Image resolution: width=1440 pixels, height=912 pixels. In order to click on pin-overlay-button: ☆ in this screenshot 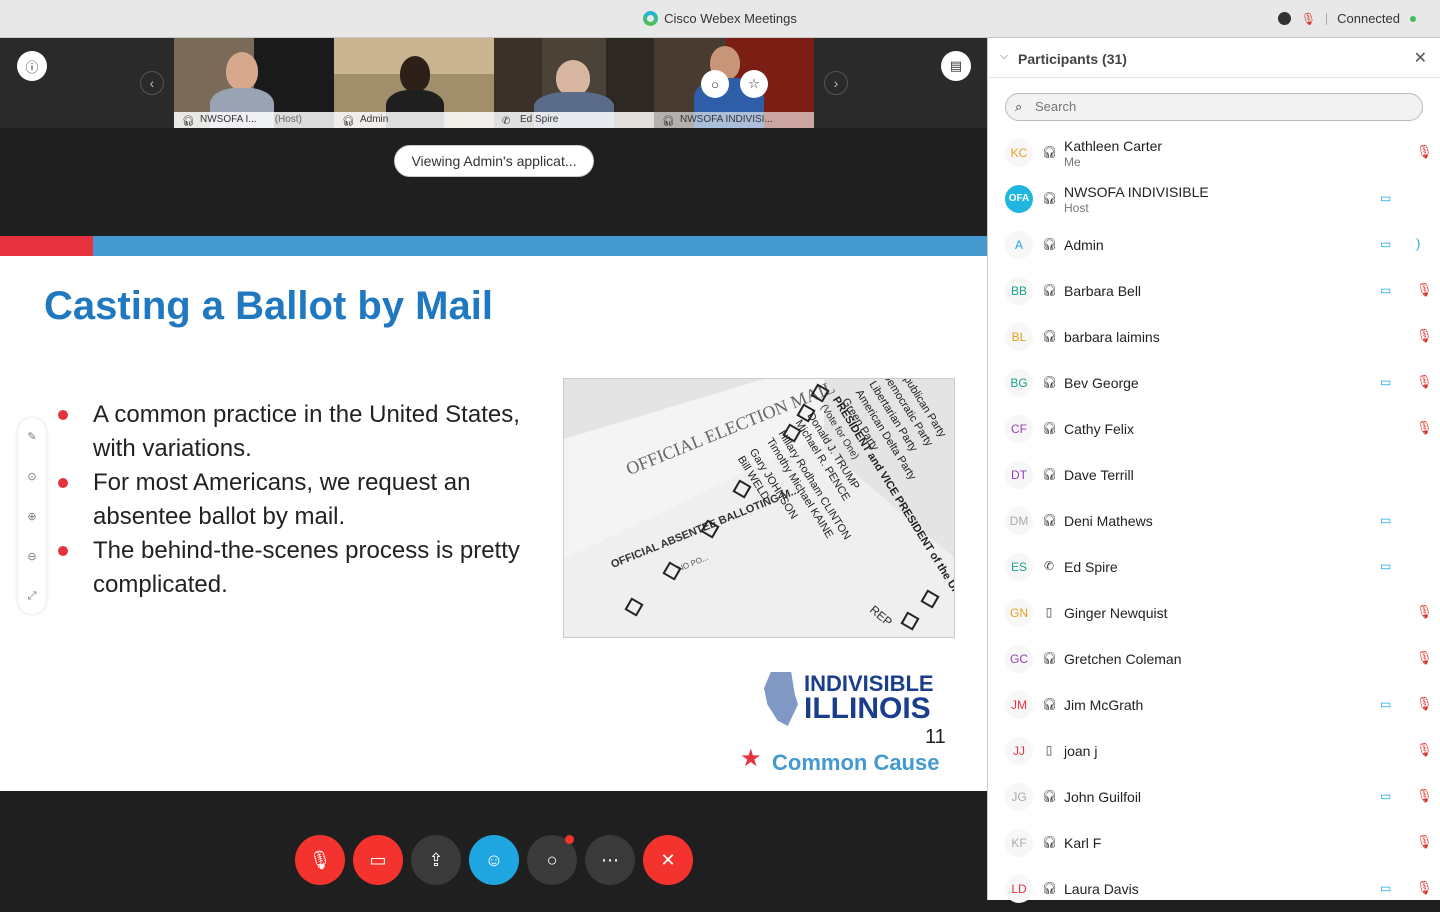, I will do `click(754, 84)`.